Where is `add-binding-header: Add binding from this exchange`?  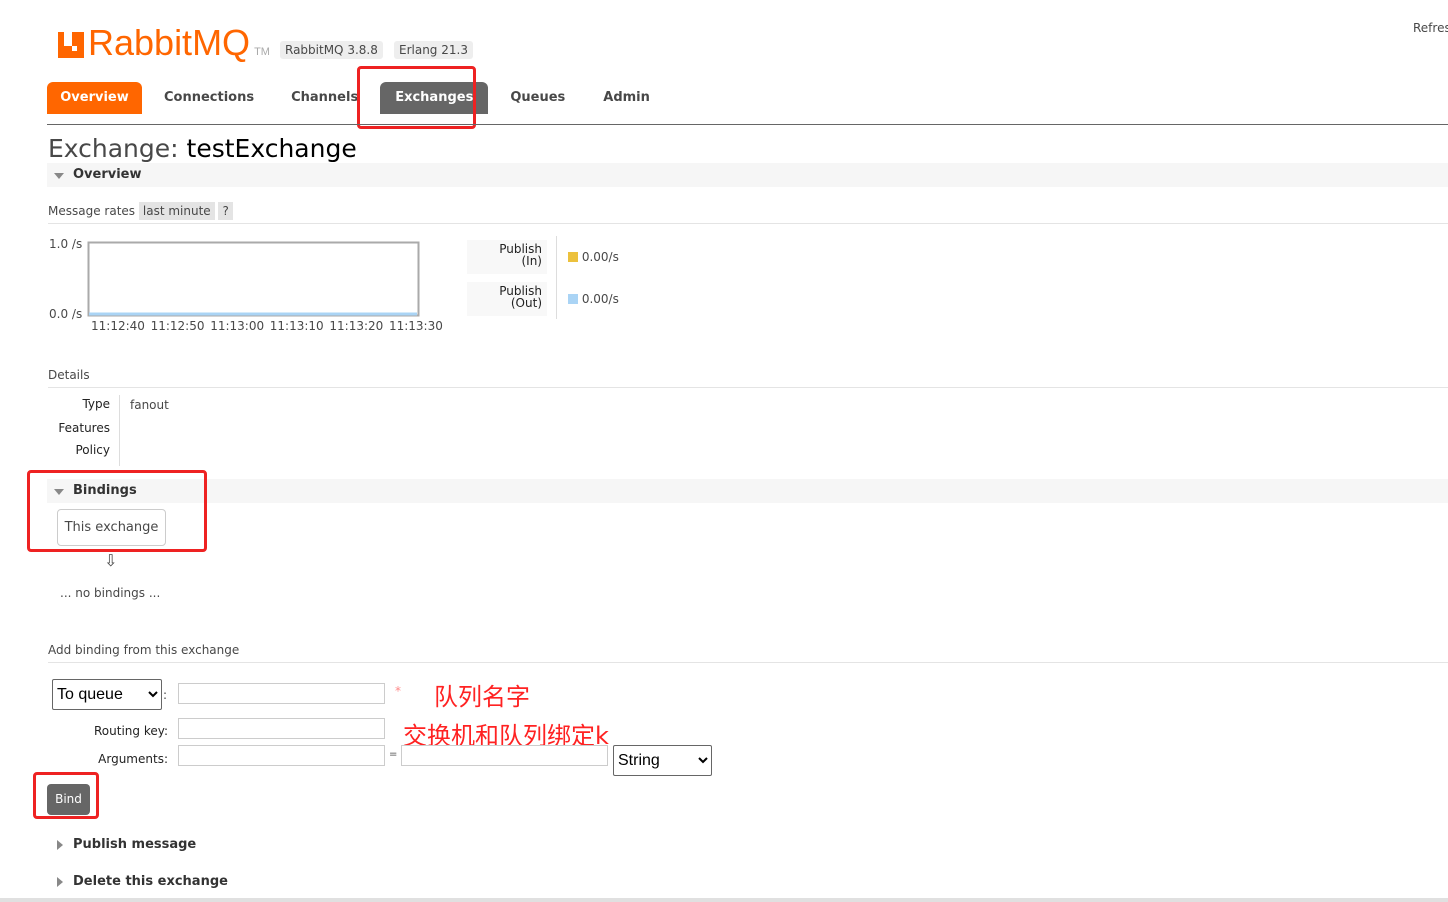 add-binding-header: Add binding from this exchange is located at coordinates (748, 653).